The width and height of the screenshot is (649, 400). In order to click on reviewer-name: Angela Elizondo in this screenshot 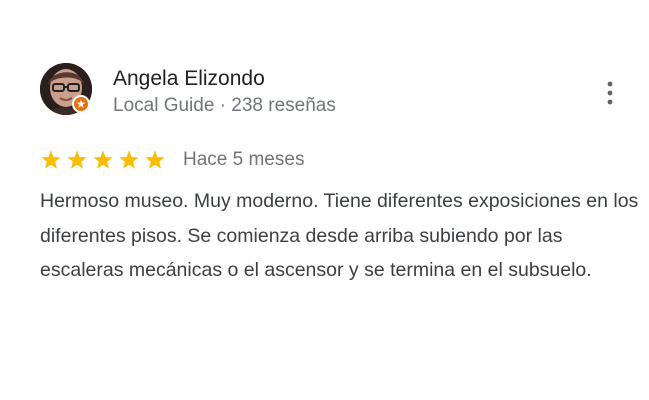, I will do `click(189, 79)`.